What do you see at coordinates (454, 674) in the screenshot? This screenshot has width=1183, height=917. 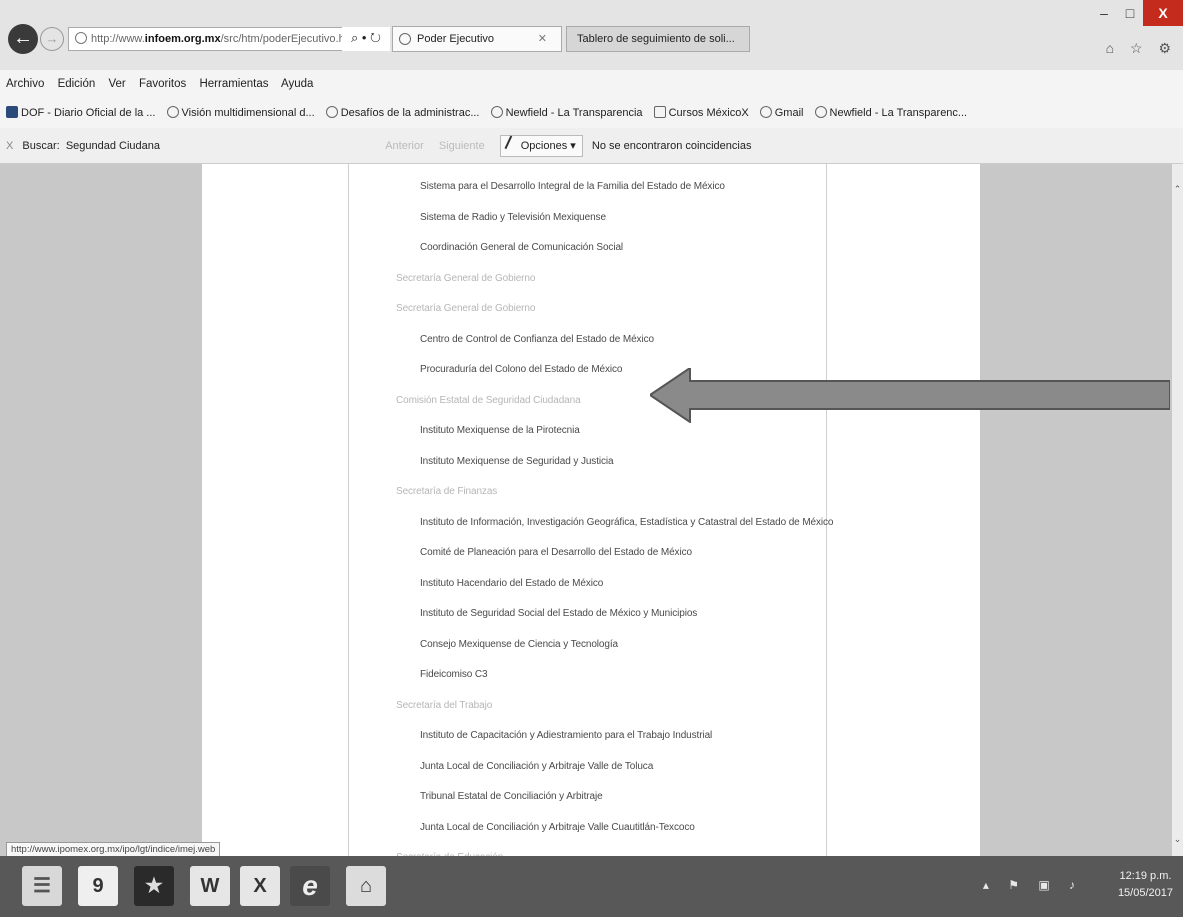 I see `list-item-link: Fideicomiso C3` at bounding box center [454, 674].